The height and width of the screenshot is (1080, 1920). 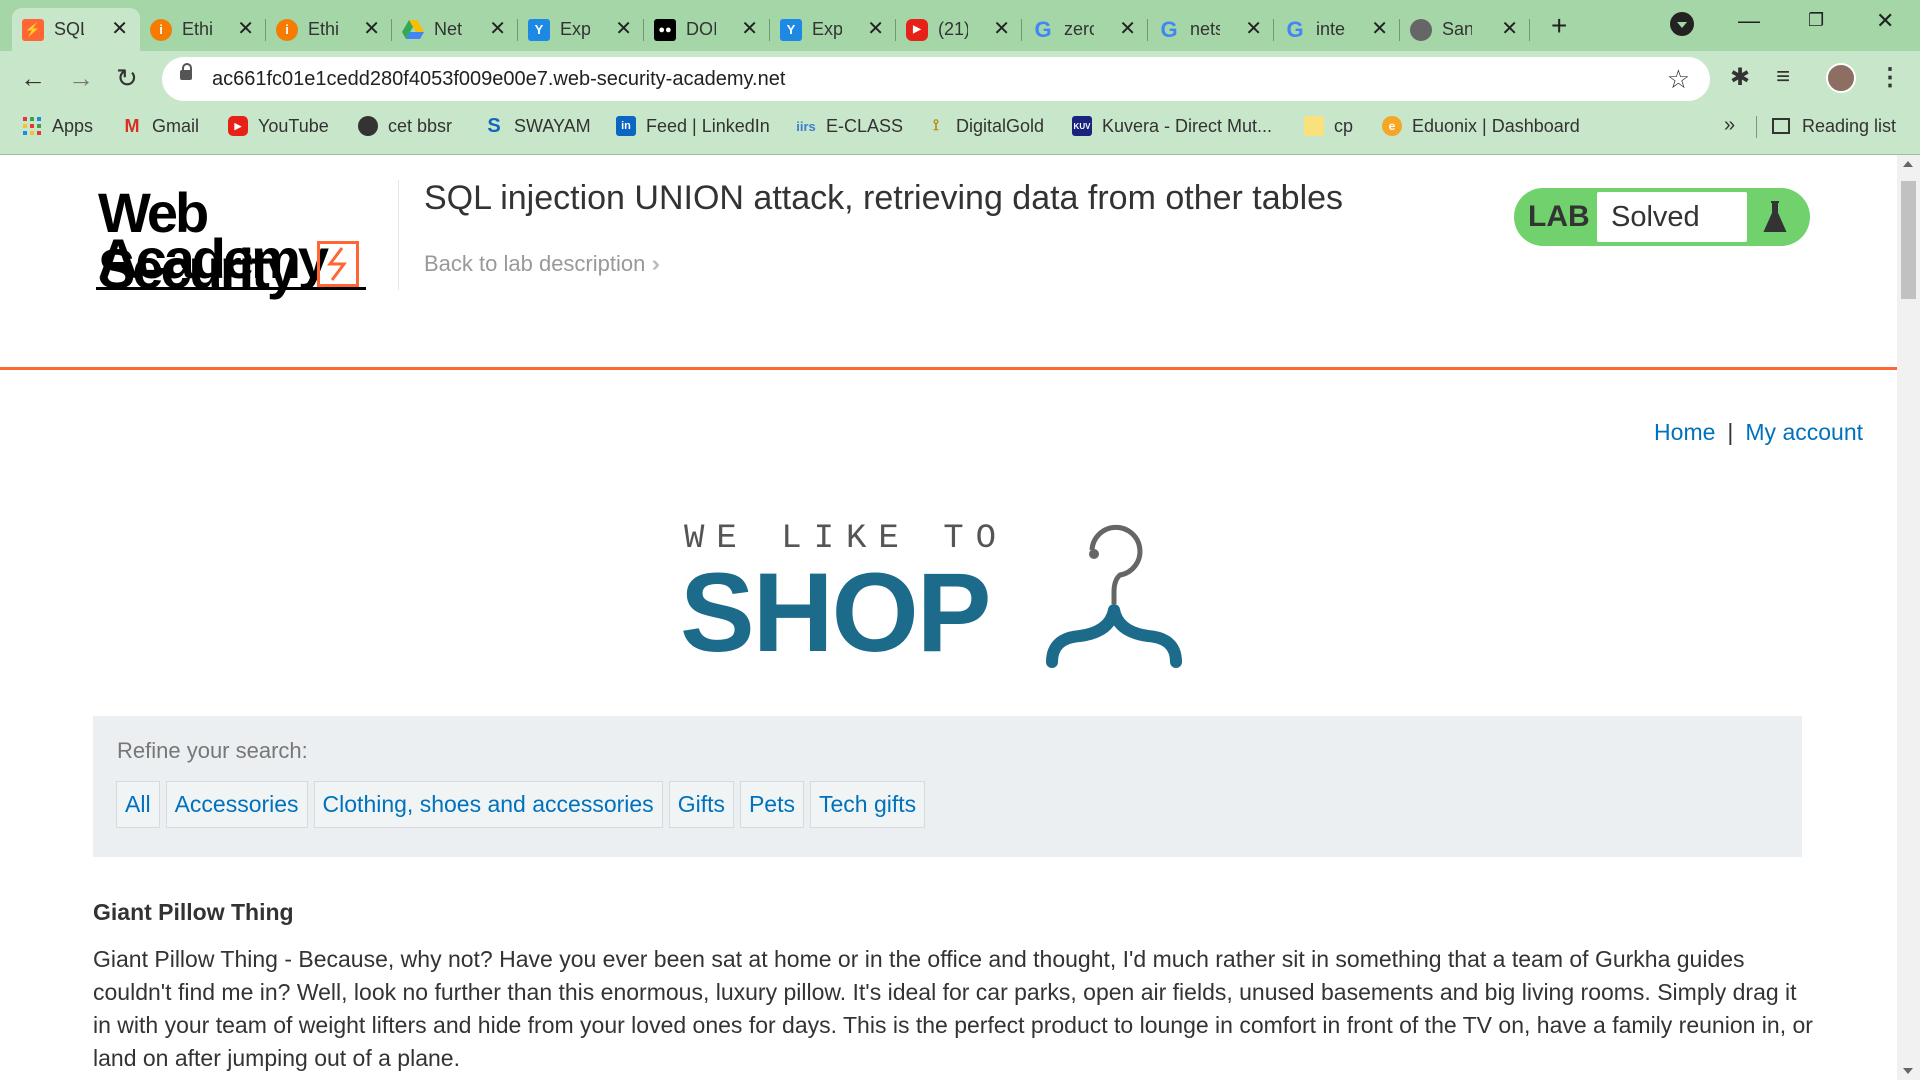 I want to click on swayam-icon: S, so click(x=494, y=125).